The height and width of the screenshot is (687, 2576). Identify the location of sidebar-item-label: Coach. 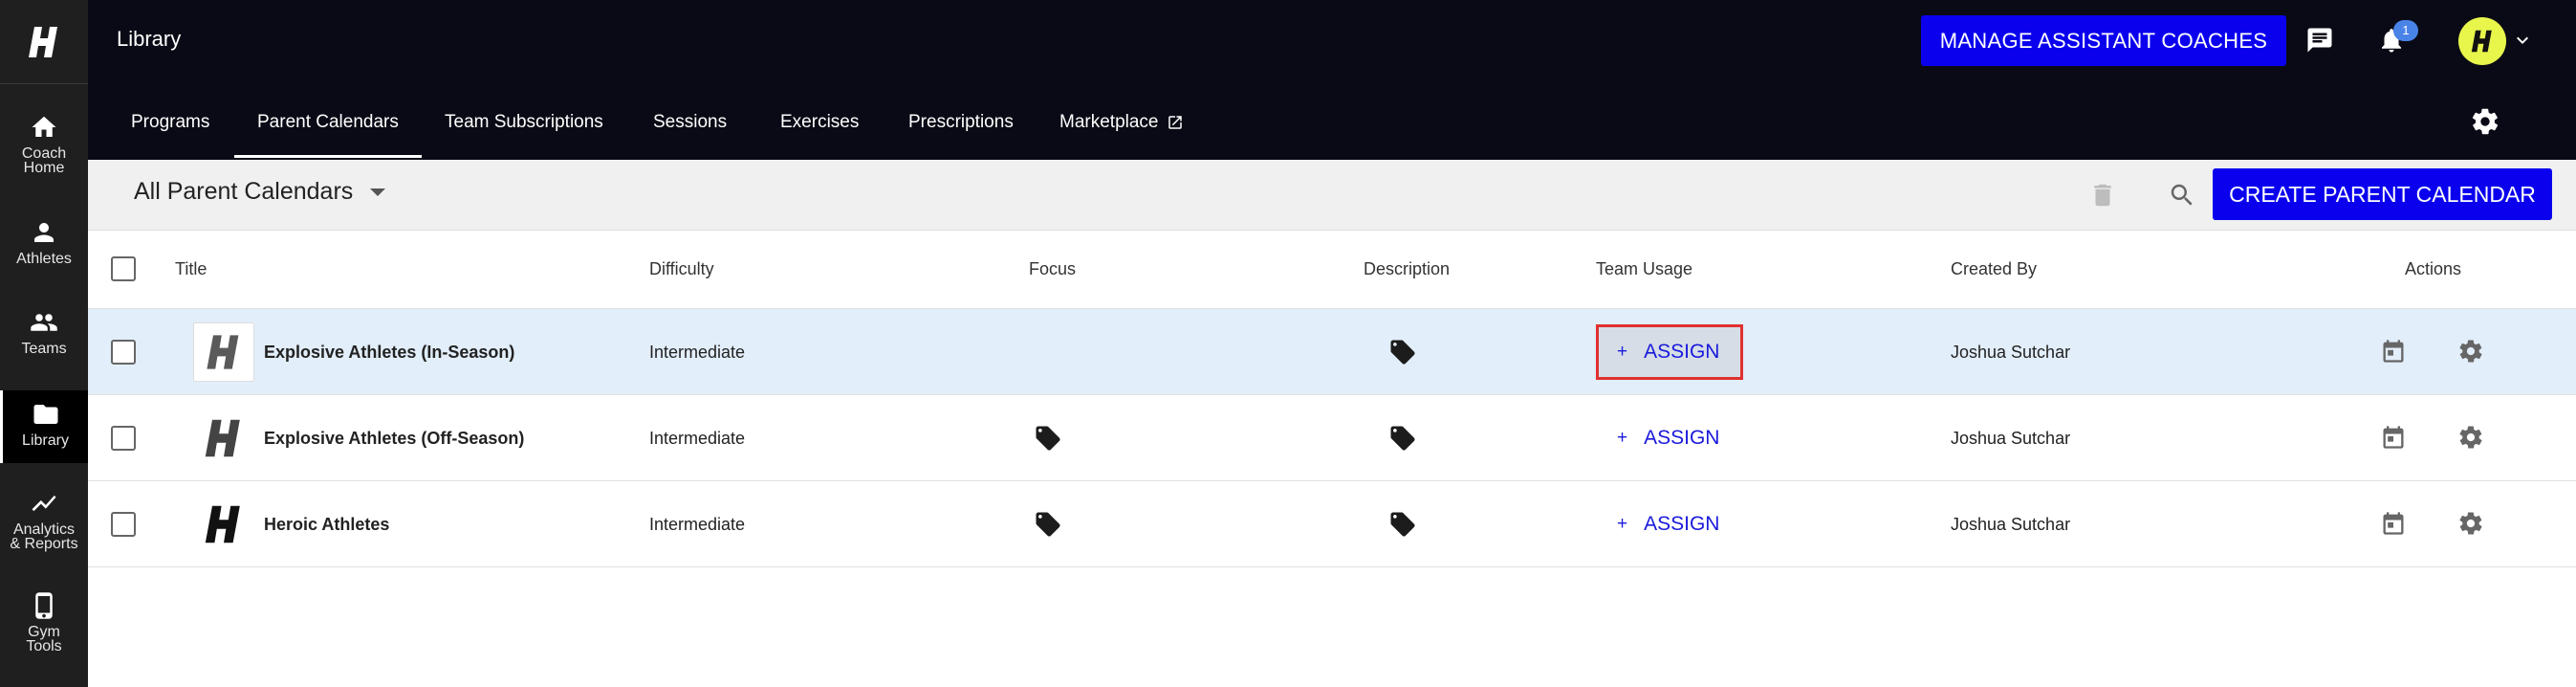
(44, 153).